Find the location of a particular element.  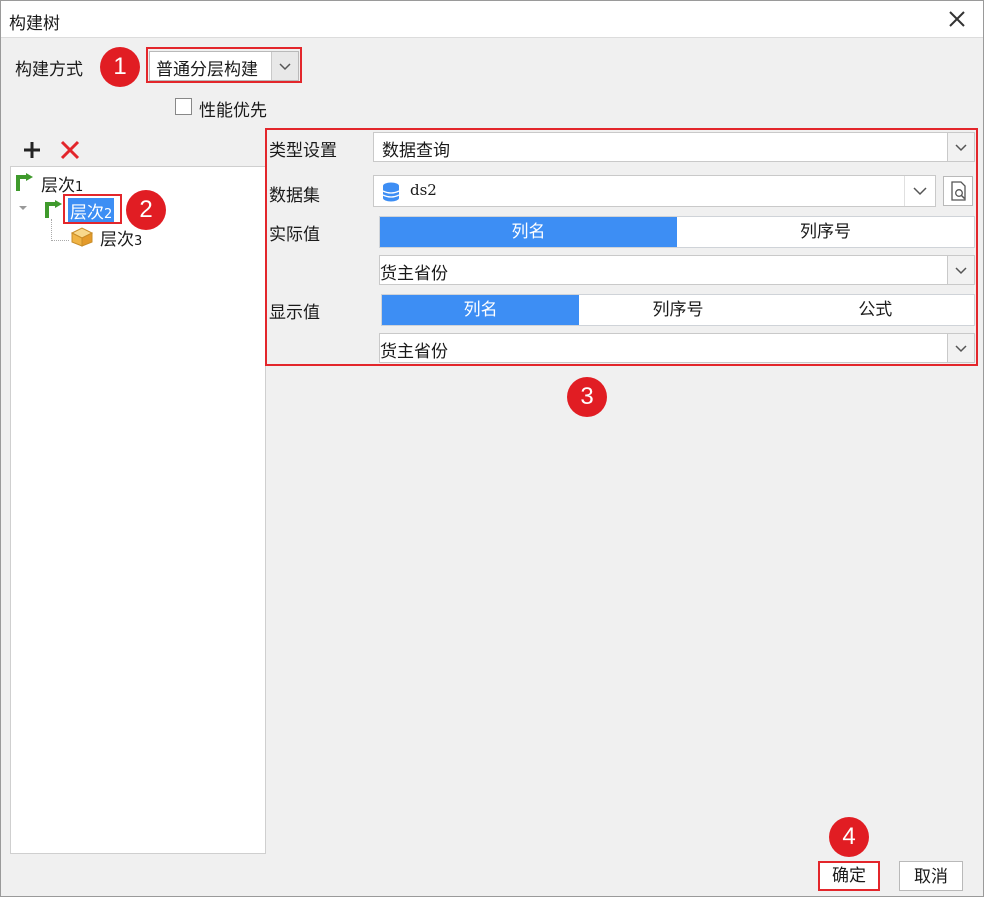

tree-node-label: 层次1 is located at coordinates (62, 186).